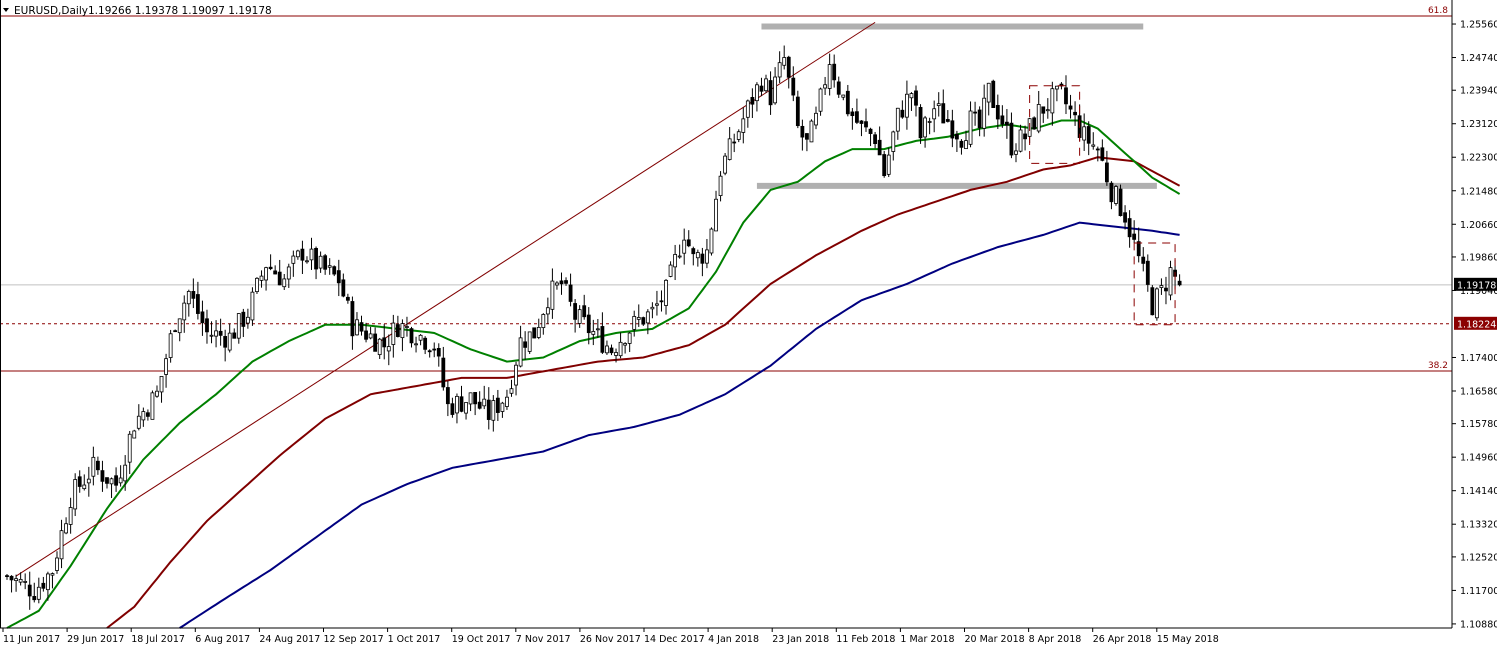  Describe the element at coordinates (1478, 624) in the screenshot. I see `y-tick-label: 1.10880` at that location.